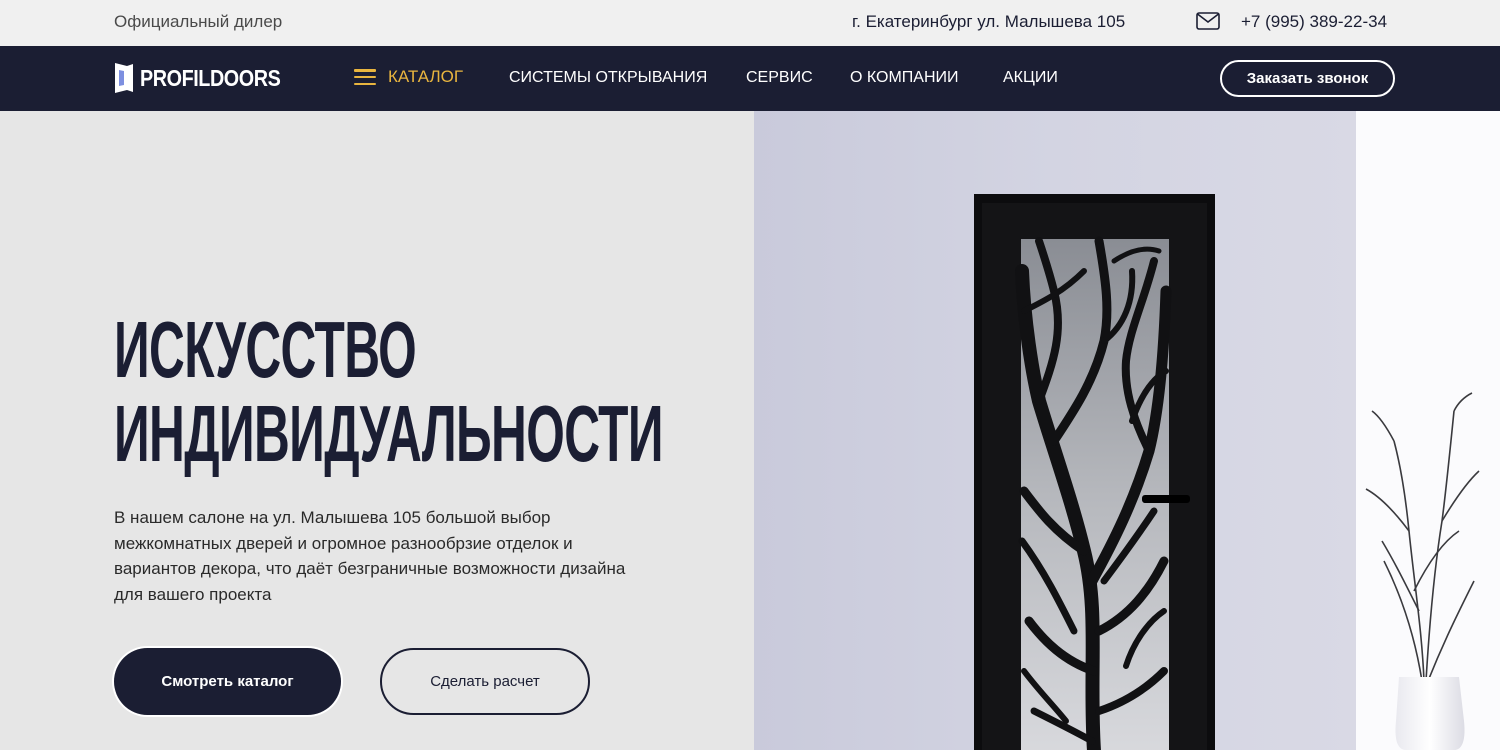 This screenshot has width=1500, height=750. Describe the element at coordinates (989, 21) in the screenshot. I see `store-address: г. Екатеринбург ул. Малышева 105` at that location.